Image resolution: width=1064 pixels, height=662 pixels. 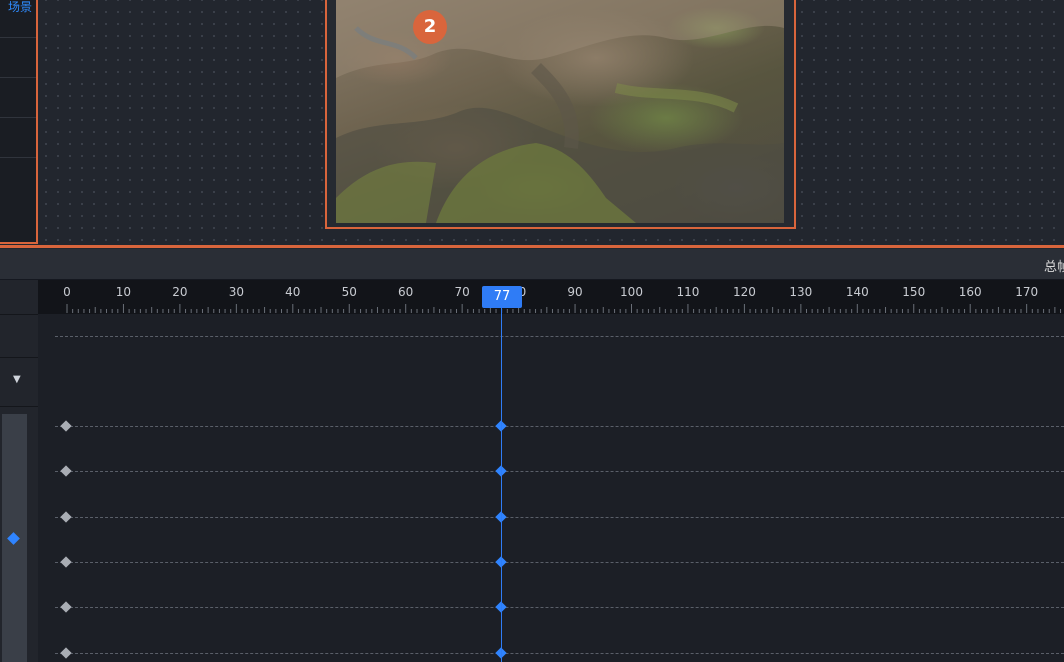 I want to click on ruler-tick-label: 60, so click(x=406, y=292).